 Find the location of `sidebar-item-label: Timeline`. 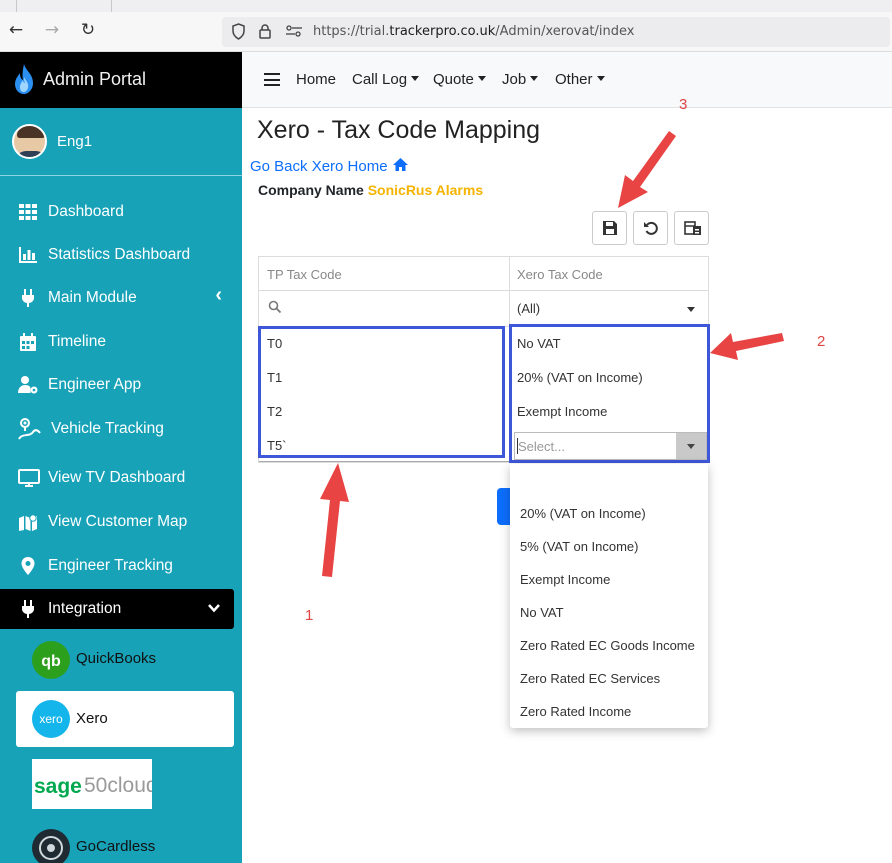

sidebar-item-label: Timeline is located at coordinates (77, 341).